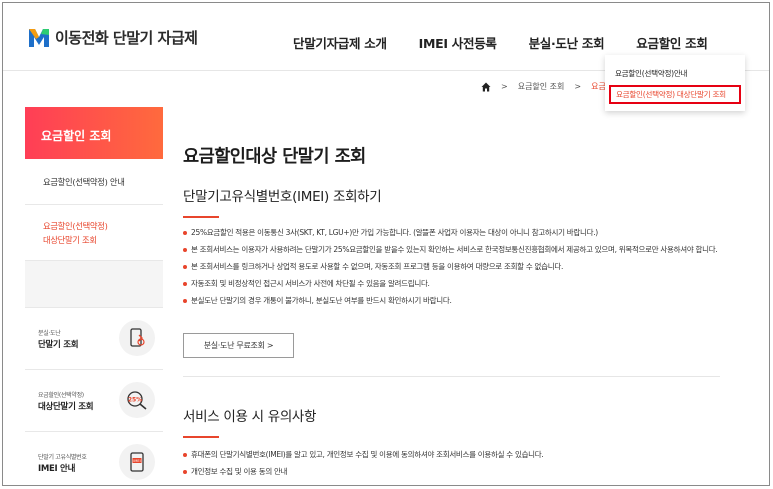 Image resolution: width=773 pixels, height=489 pixels. I want to click on section-title: 서비스 이용 시 유의사항, so click(250, 417).